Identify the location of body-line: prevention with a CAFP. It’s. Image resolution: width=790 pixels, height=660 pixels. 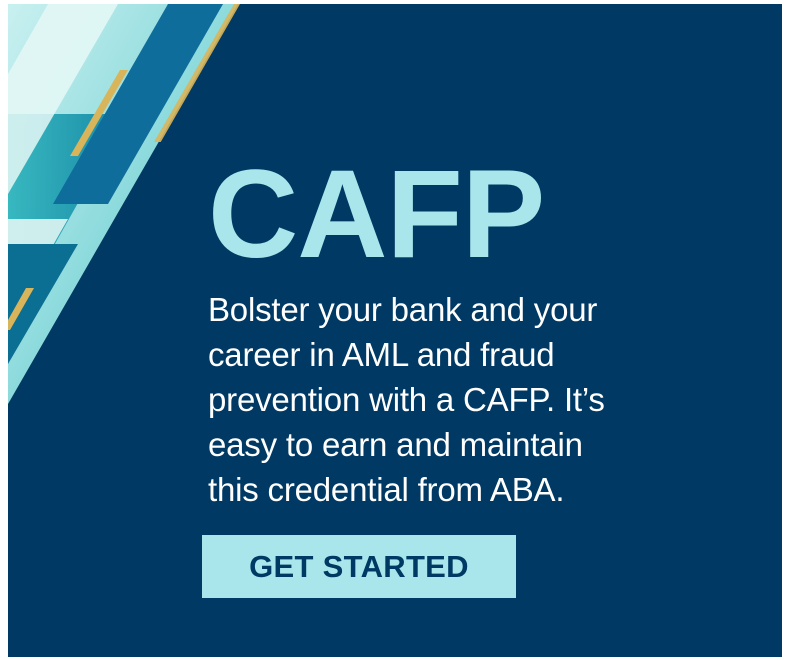
(406, 399).